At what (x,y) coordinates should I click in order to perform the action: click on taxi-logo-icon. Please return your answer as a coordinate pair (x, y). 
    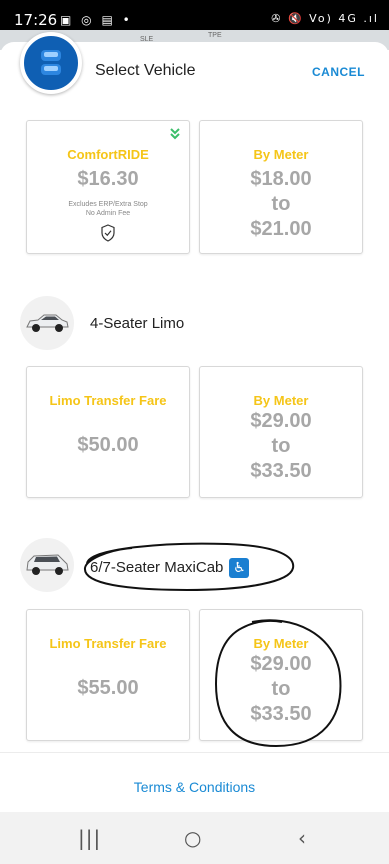
    Looking at the image, I should click on (51, 63).